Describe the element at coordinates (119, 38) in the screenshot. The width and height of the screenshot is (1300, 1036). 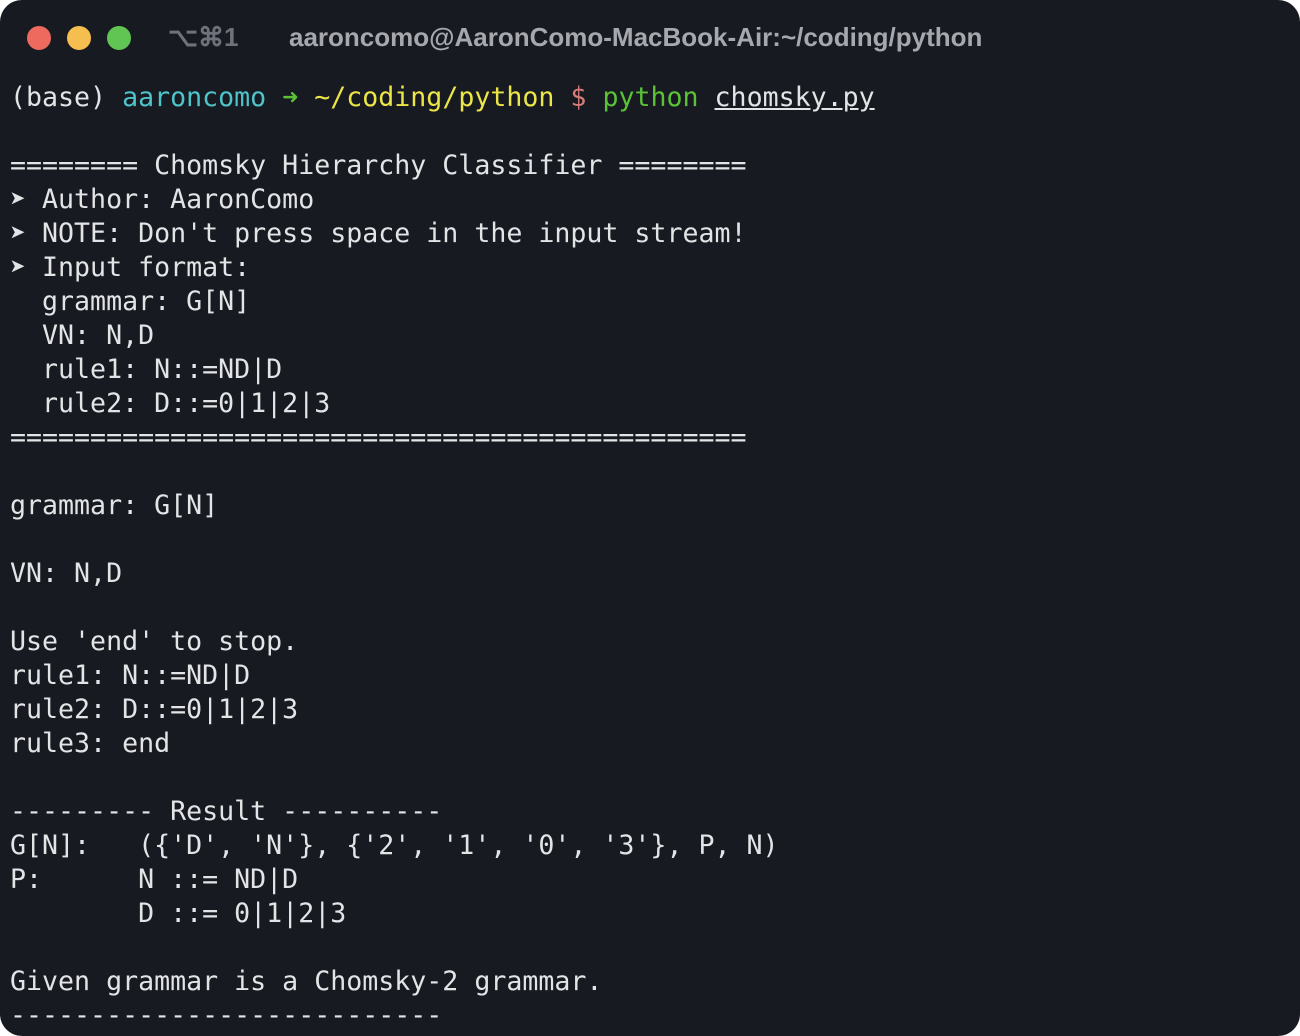
I see `zoom-button` at that location.